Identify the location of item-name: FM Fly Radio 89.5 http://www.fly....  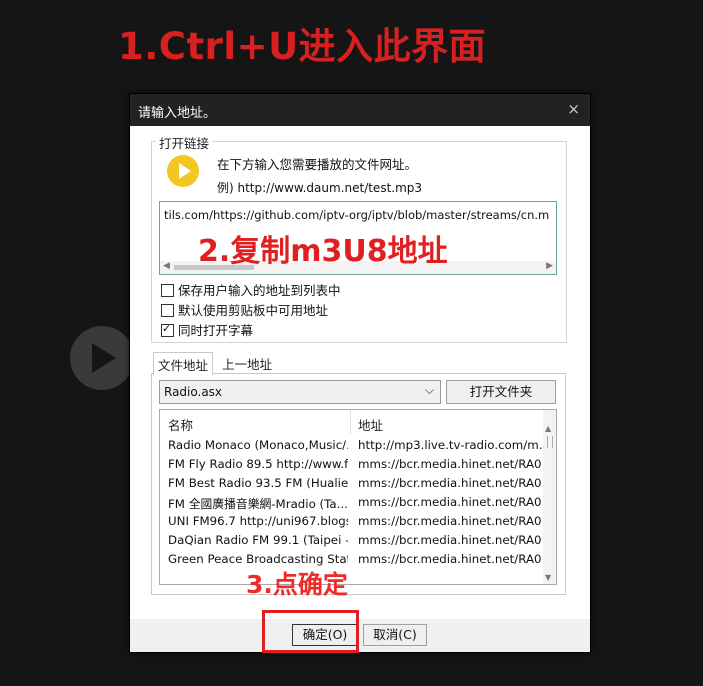
(258, 464).